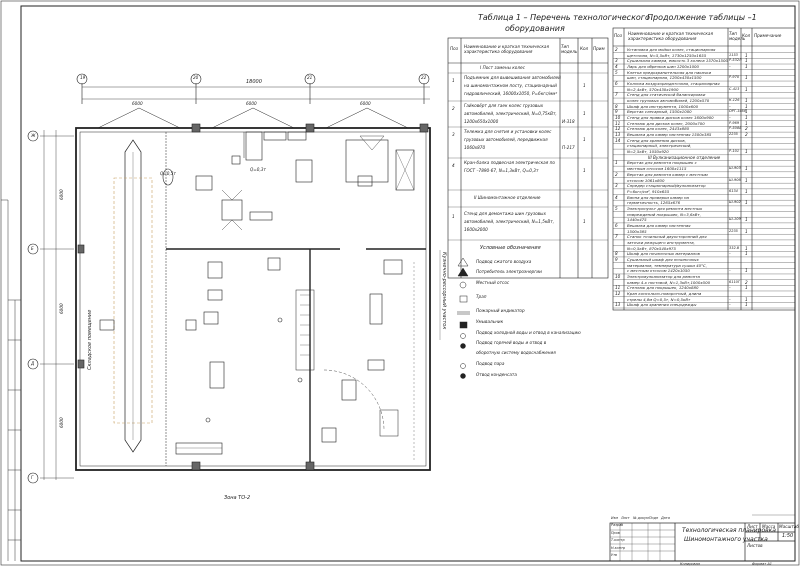  What do you see at coordinates (746, 35) in the screenshot?
I see `table2-header-qty: Кол` at bounding box center [746, 35].